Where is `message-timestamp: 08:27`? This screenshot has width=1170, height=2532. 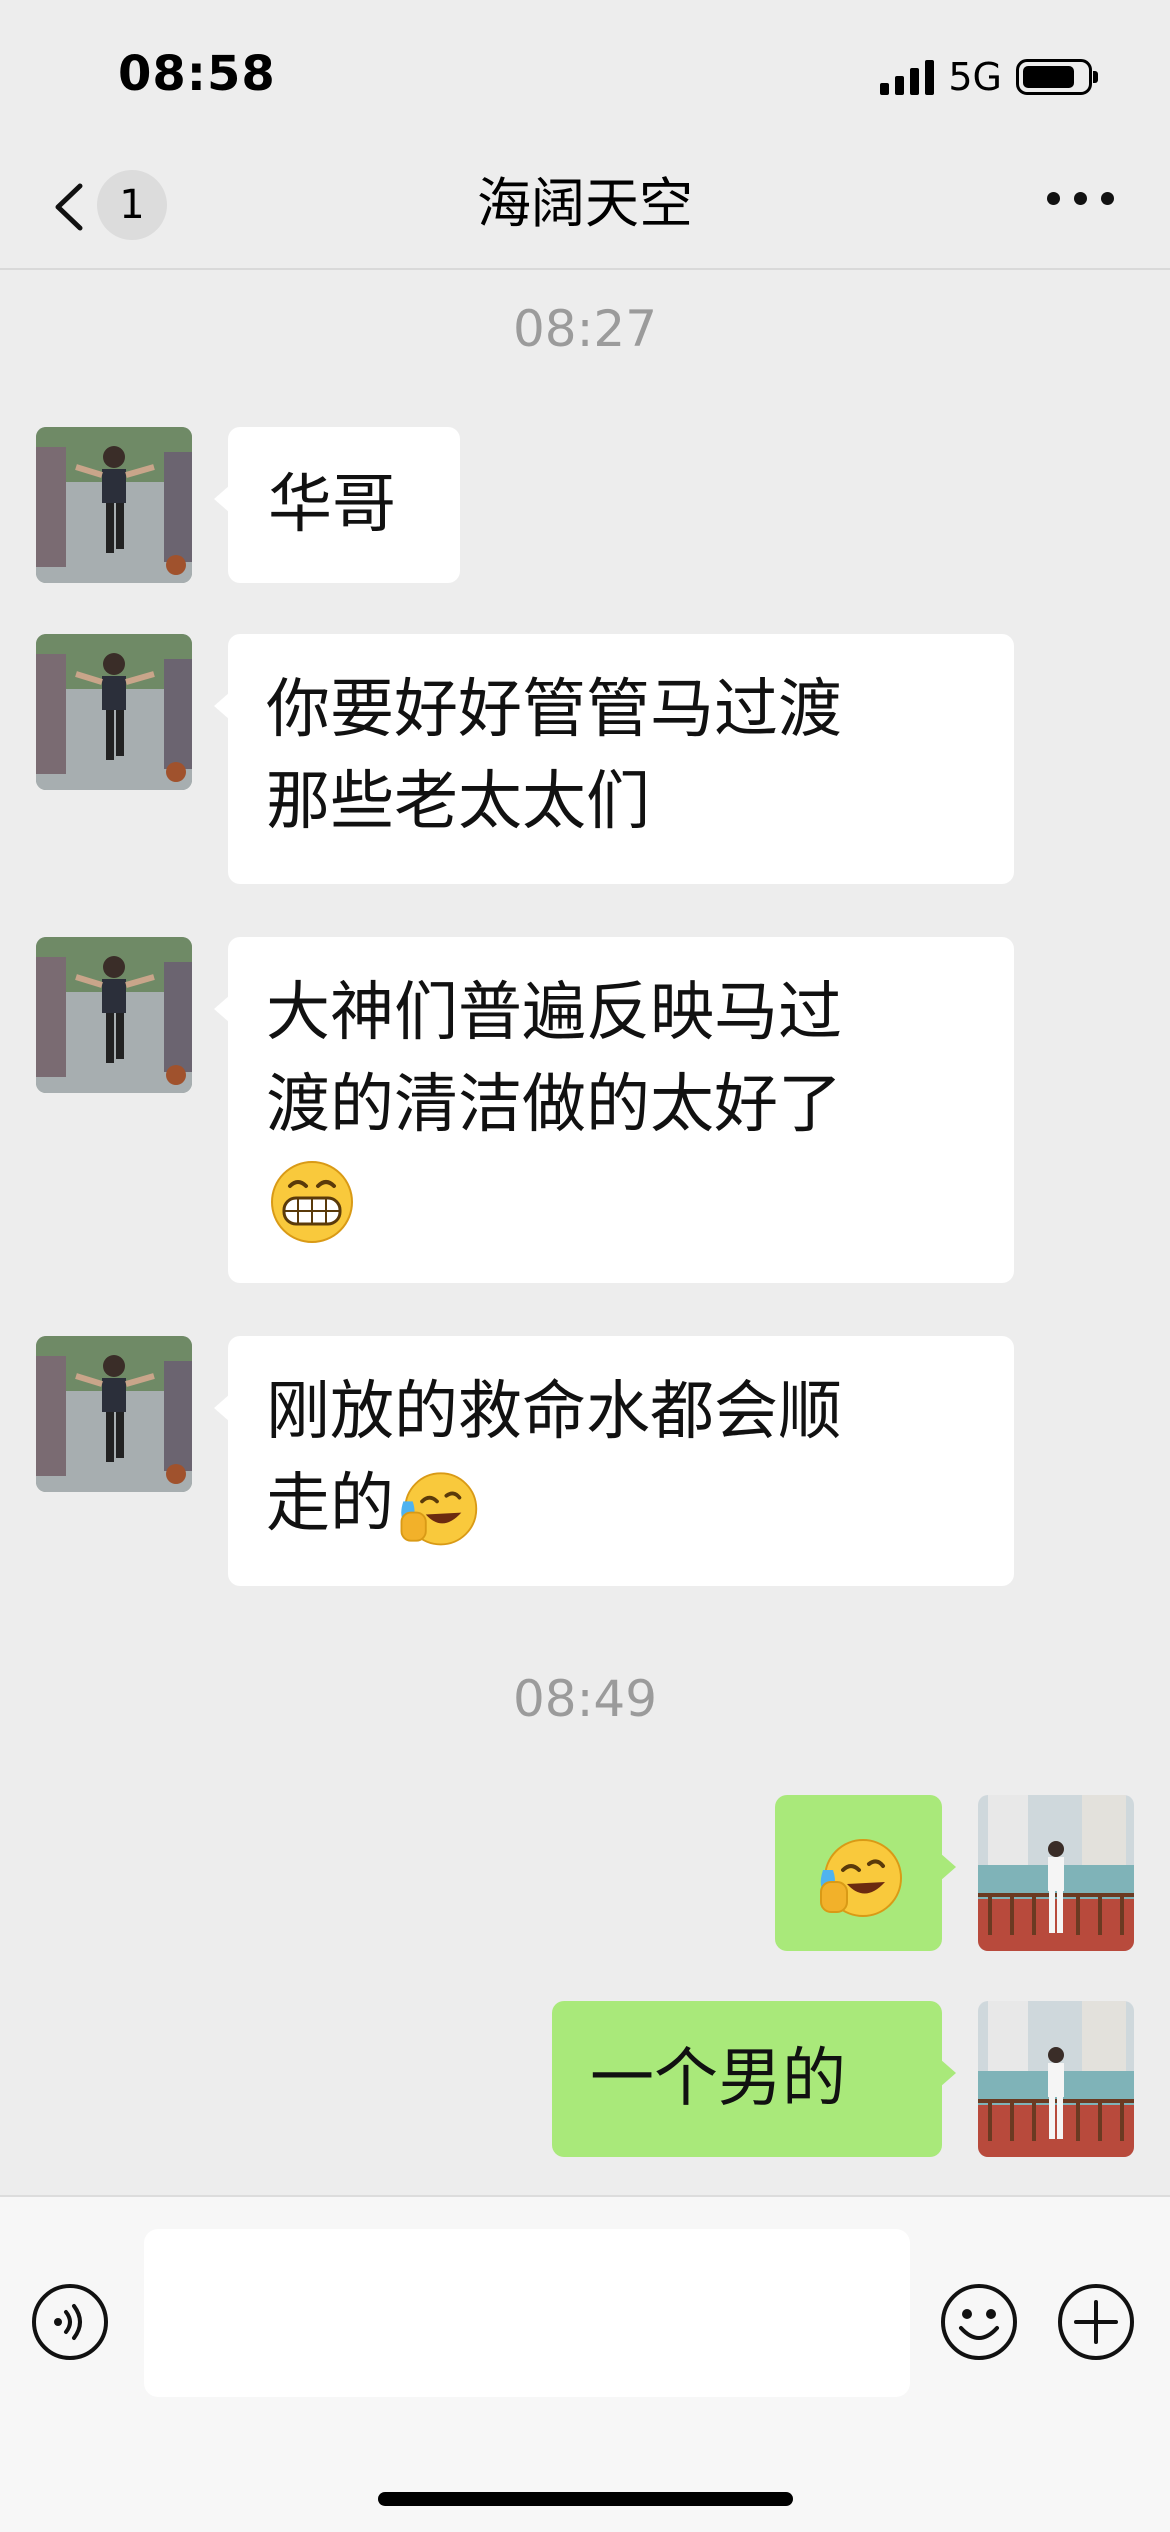 message-timestamp: 08:27 is located at coordinates (585, 329).